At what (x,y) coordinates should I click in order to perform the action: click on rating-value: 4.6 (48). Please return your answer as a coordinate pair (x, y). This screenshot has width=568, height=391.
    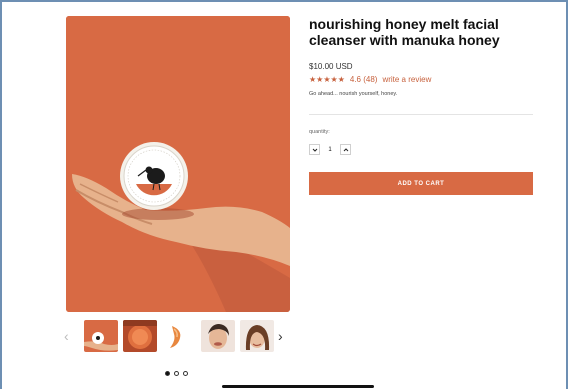
    Looking at the image, I should click on (364, 79).